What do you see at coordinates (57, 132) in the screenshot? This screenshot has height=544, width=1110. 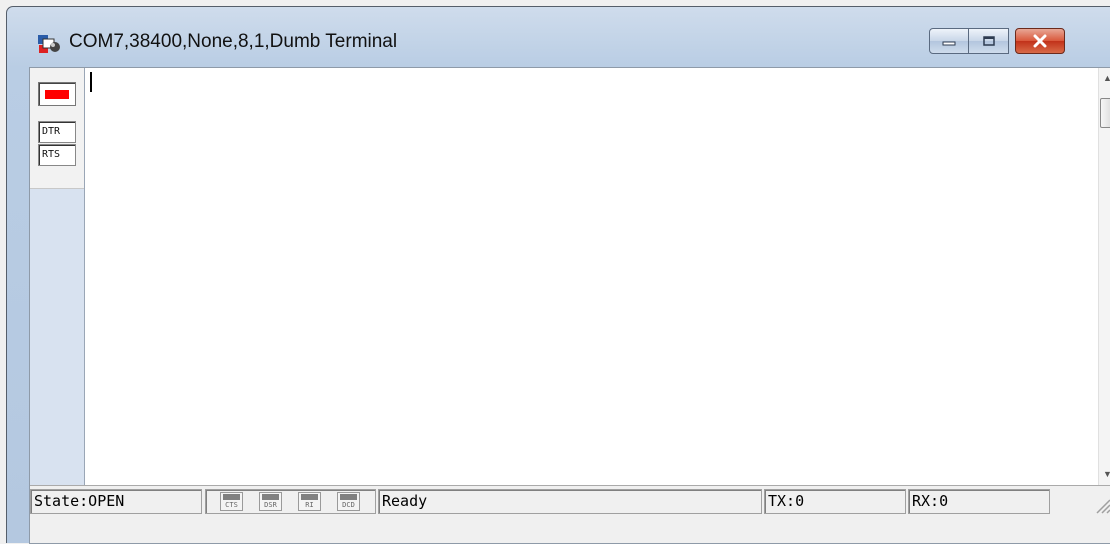 I see `dtr-toggle-button: DTR` at bounding box center [57, 132].